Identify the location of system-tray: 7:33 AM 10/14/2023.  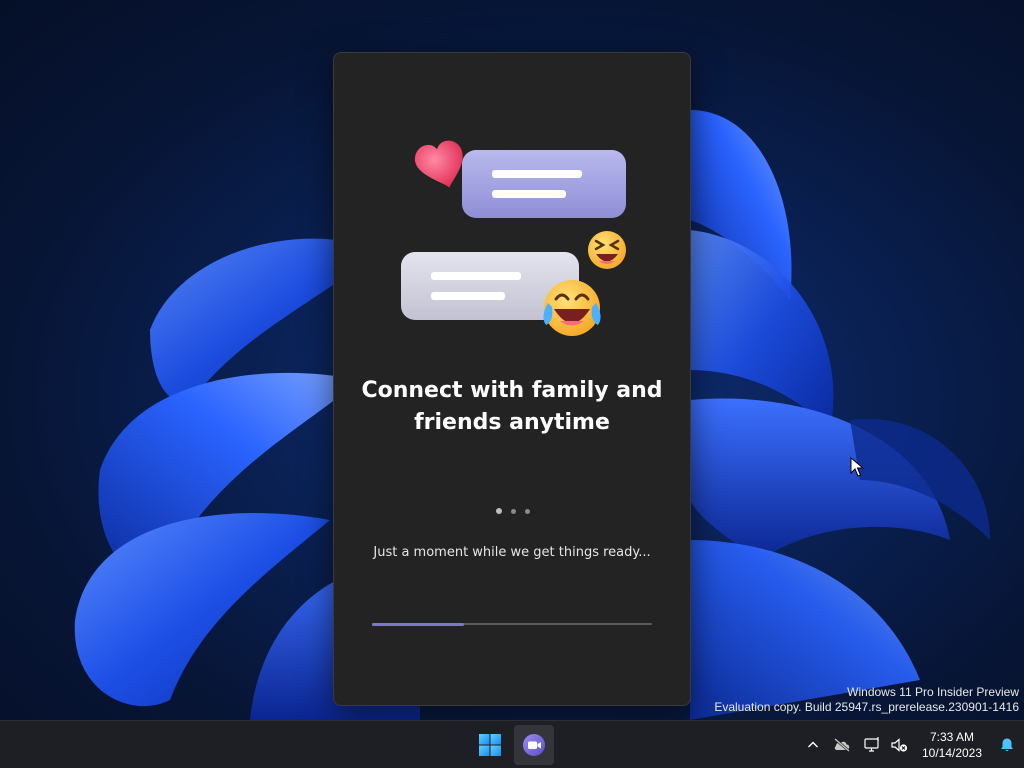
(912, 744).